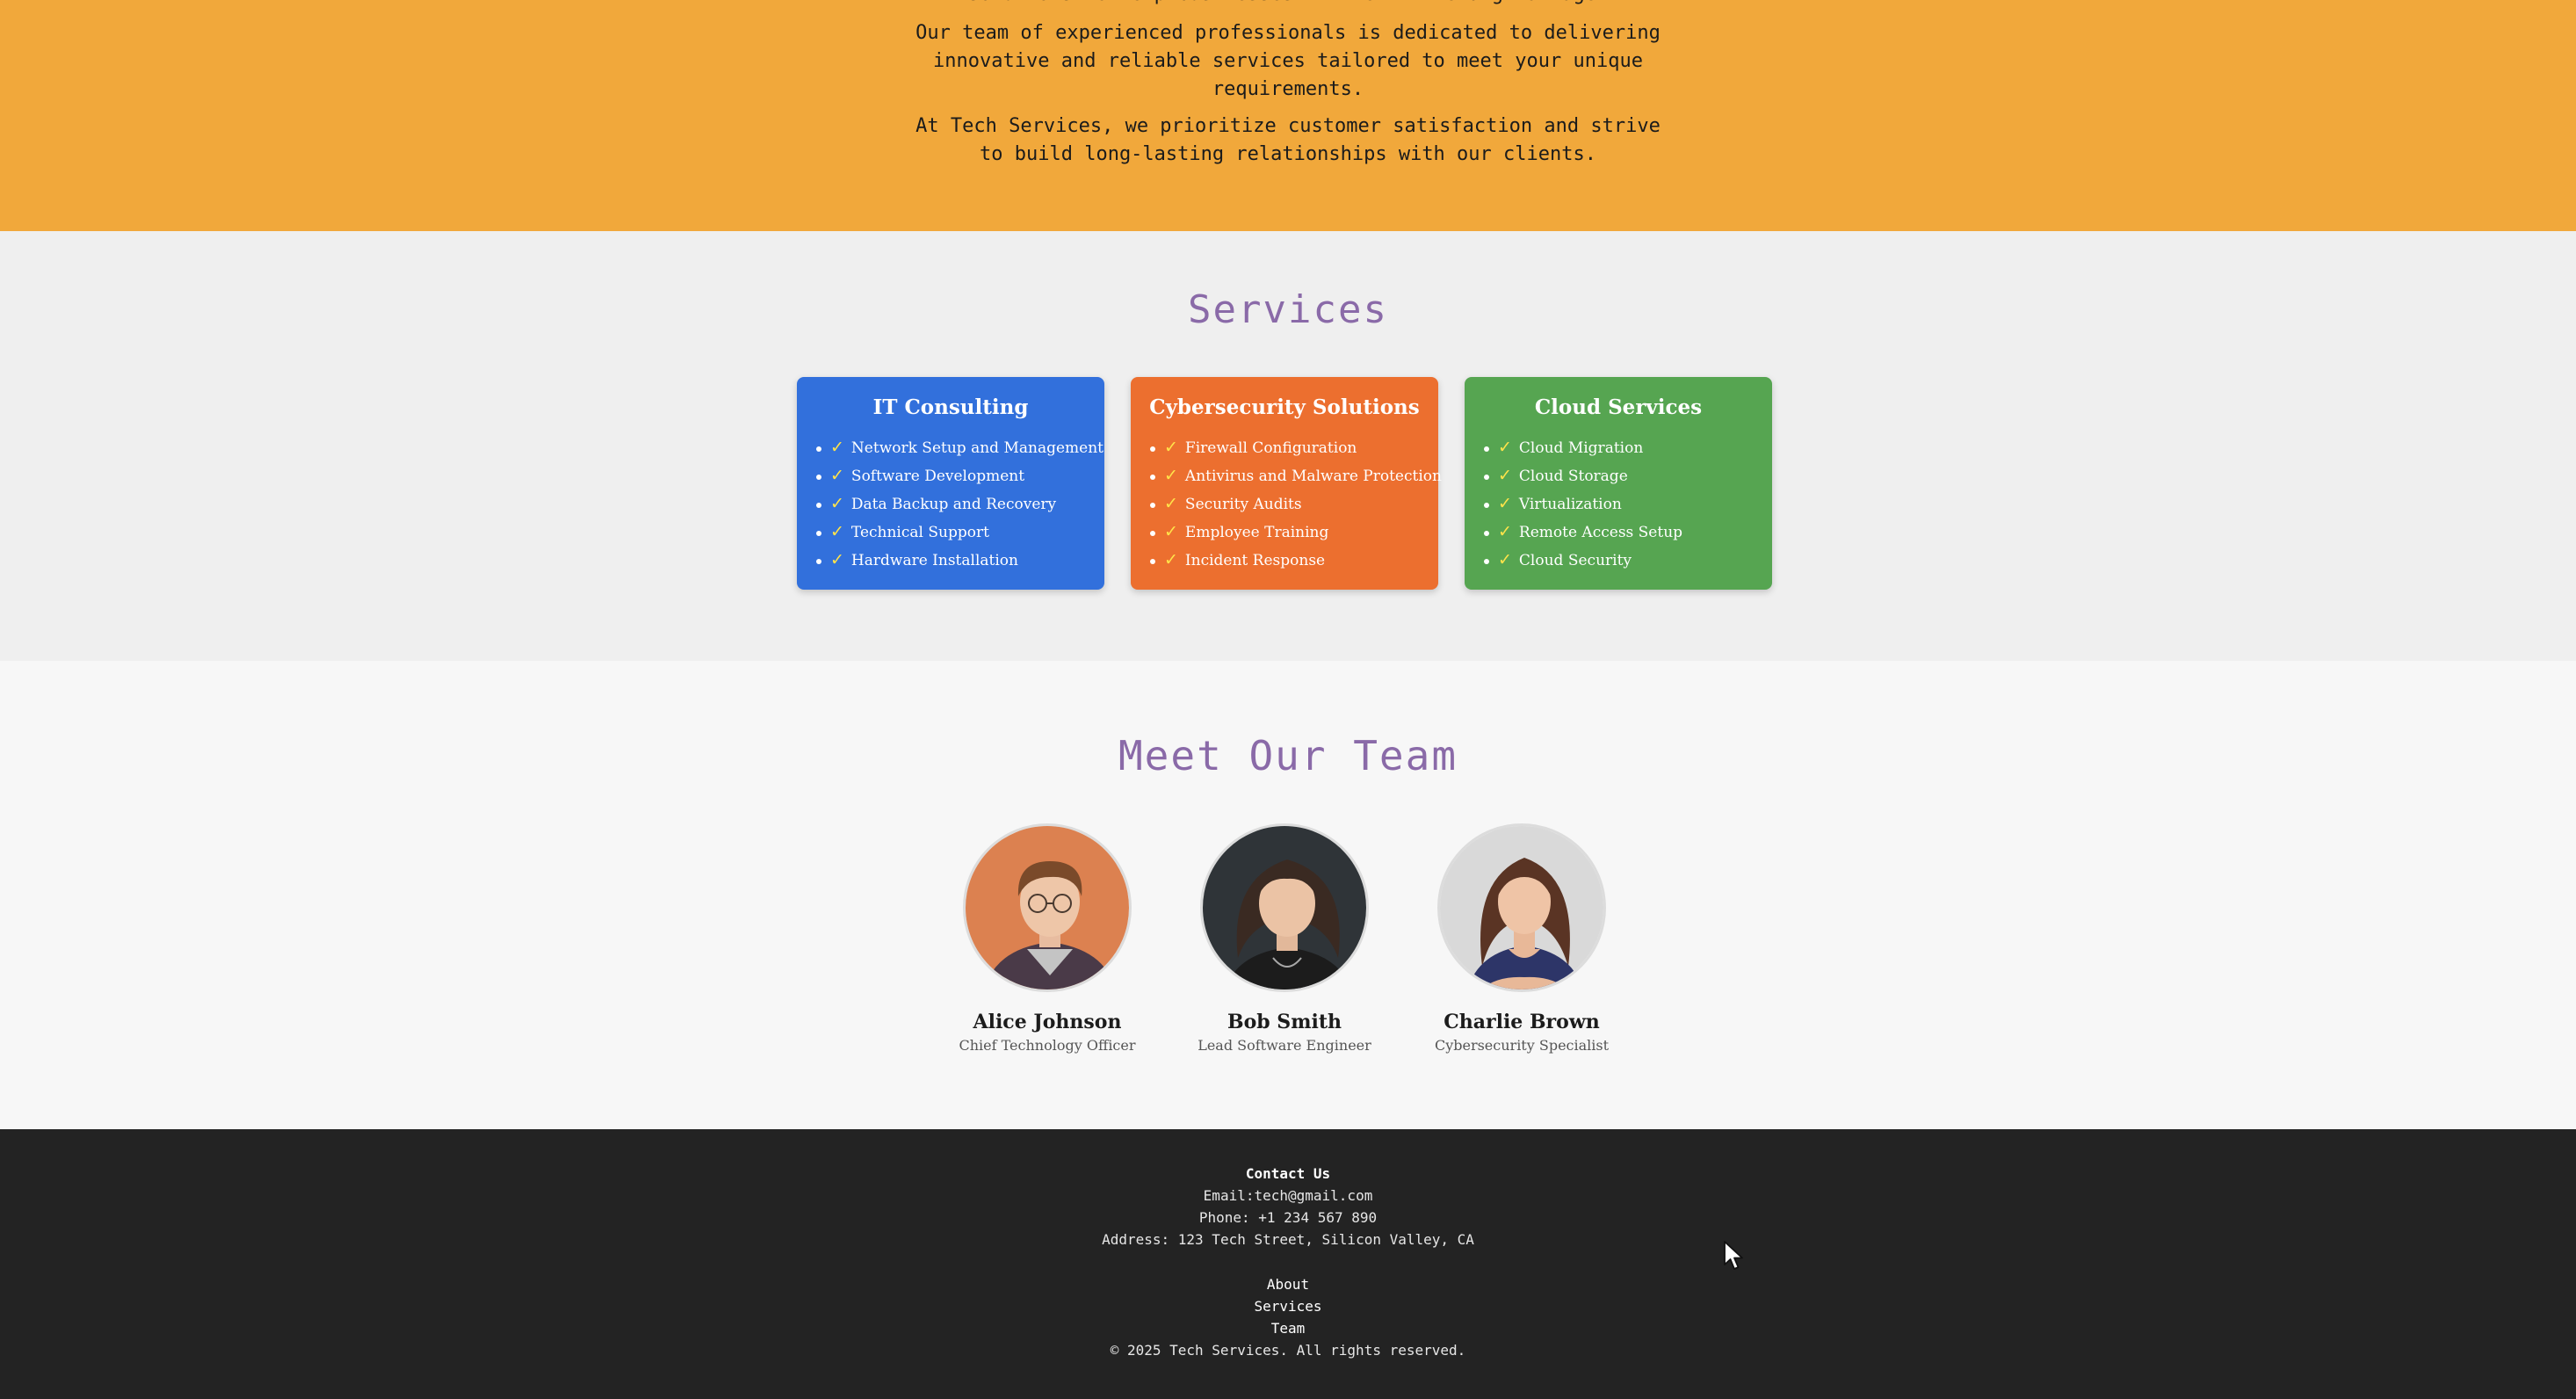  Describe the element at coordinates (1288, 1195) in the screenshot. I see `contact-email: Email:tech@gmail.com` at that location.